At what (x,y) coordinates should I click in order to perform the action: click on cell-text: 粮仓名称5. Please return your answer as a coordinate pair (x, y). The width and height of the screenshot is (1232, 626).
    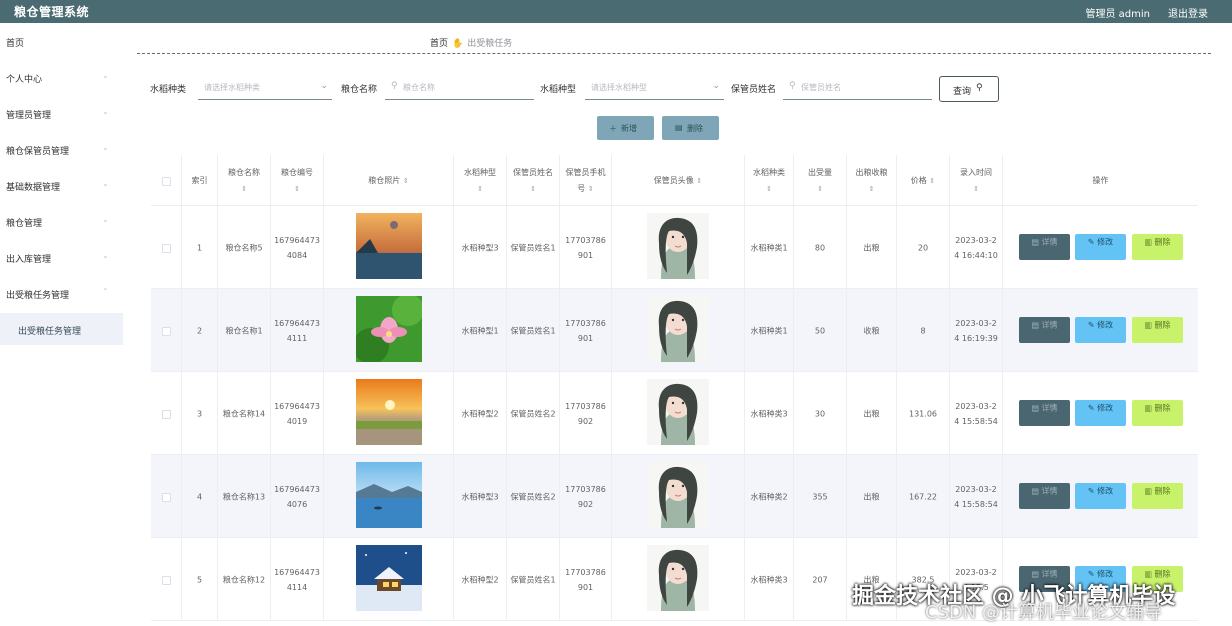
    Looking at the image, I should click on (244, 247).